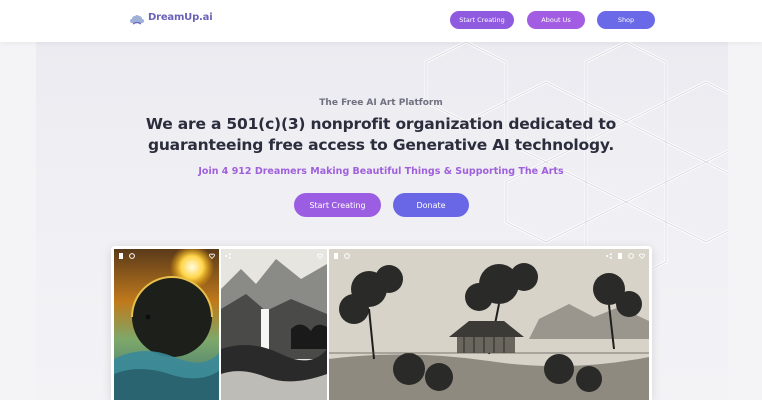 The width and height of the screenshot is (762, 400). What do you see at coordinates (381, 103) in the screenshot?
I see `hero-kicker: The Free AI Art Platform` at bounding box center [381, 103].